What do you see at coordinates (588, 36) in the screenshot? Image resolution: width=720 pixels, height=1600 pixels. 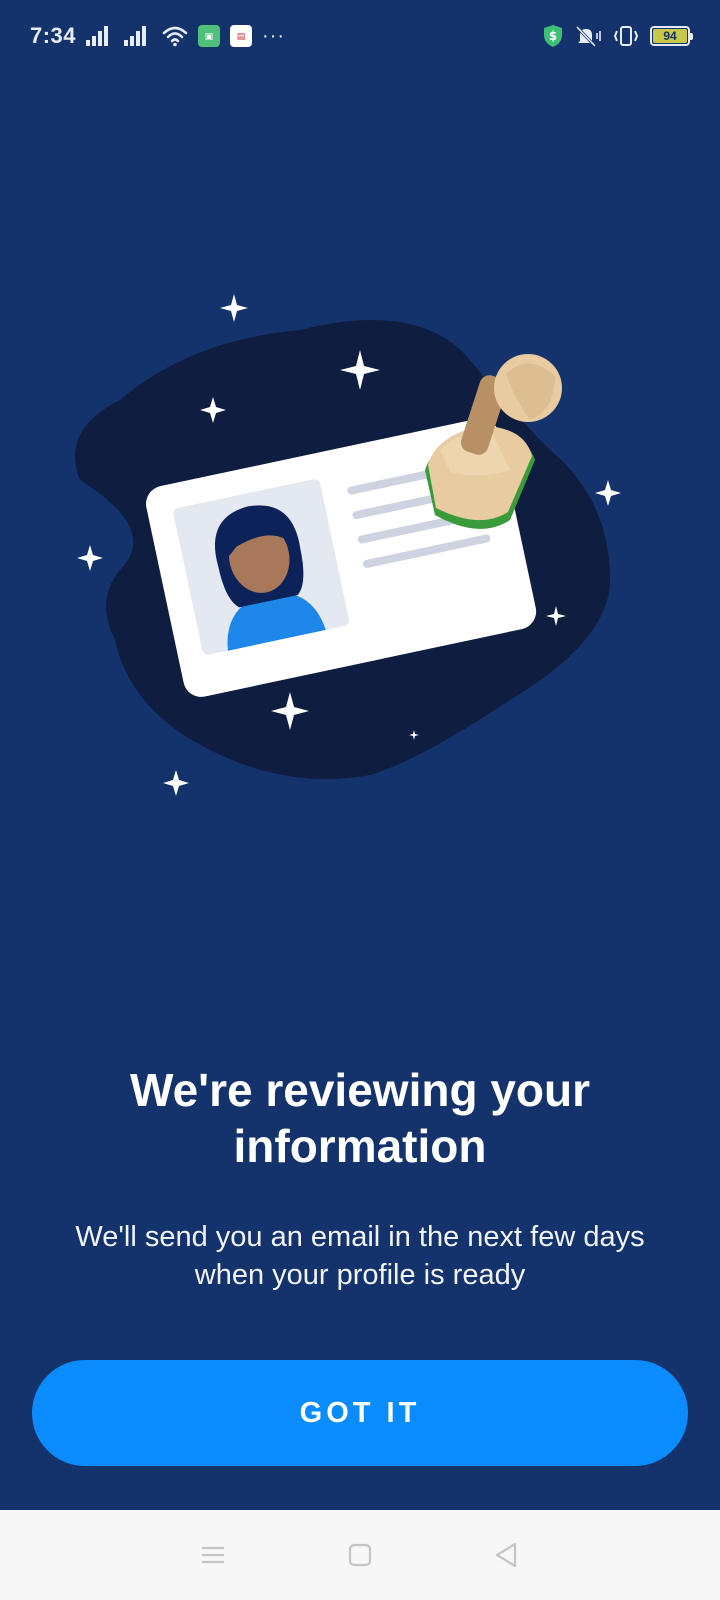 I see `mute-icon` at bounding box center [588, 36].